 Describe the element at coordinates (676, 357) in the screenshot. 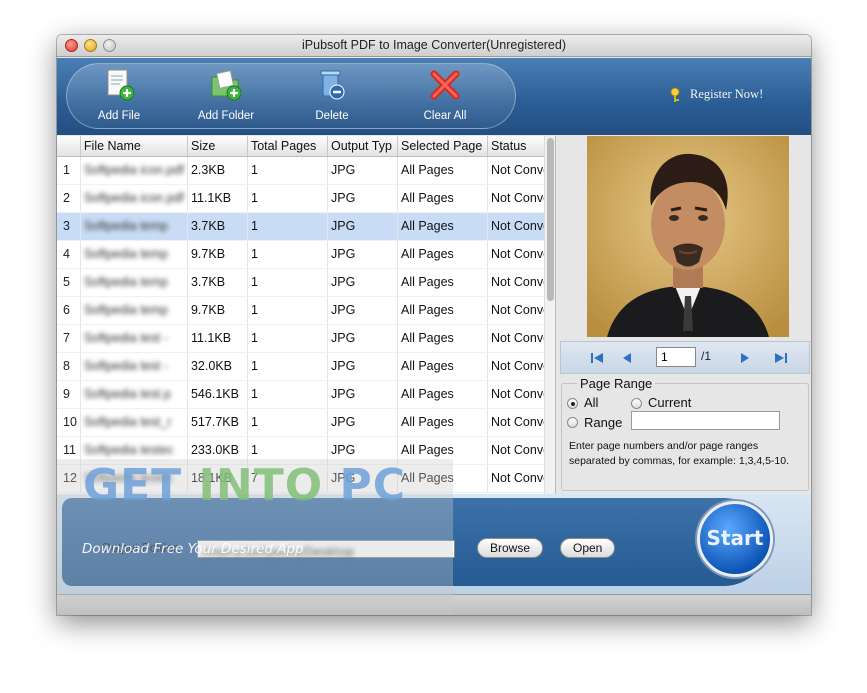

I see `page-number-input: 1` at that location.